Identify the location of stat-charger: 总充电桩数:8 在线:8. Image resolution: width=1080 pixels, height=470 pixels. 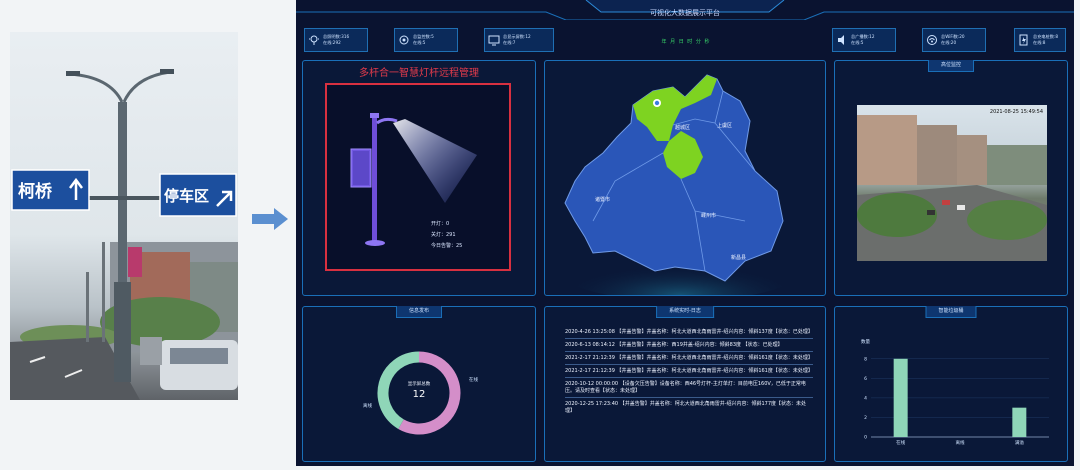
(1040, 40).